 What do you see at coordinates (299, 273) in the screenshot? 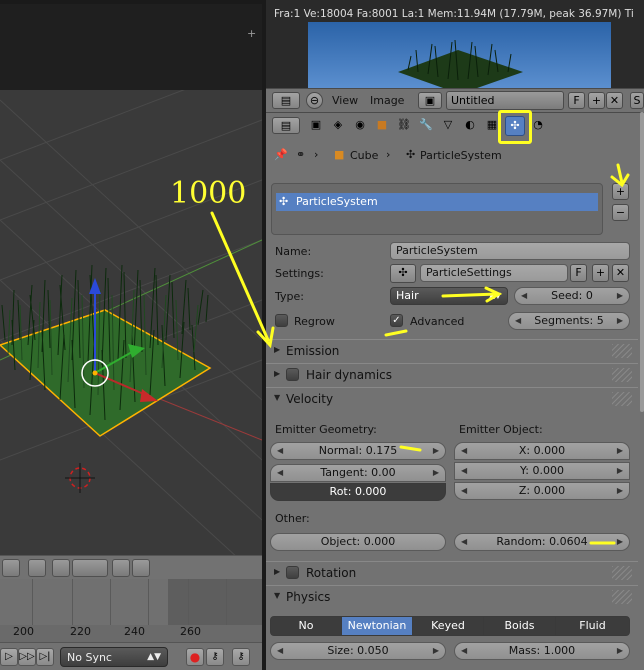
I see `settings-label: Settings:` at bounding box center [299, 273].